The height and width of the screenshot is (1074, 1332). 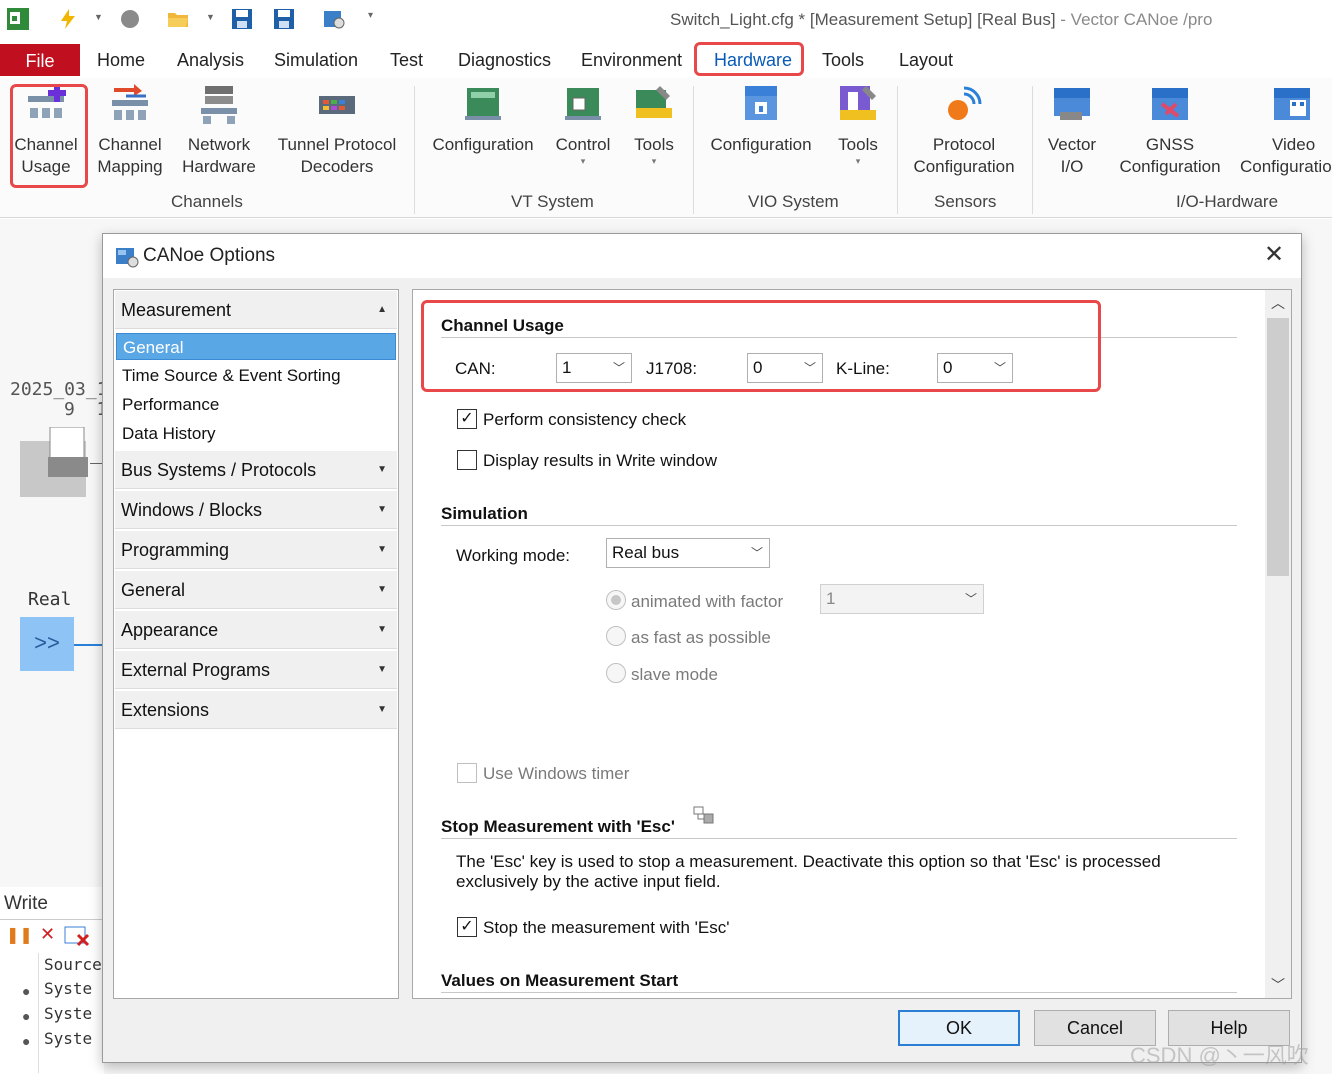 I want to click on nav-section-windows-blocks: Windows / Blocks ▼, so click(x=256, y=510).